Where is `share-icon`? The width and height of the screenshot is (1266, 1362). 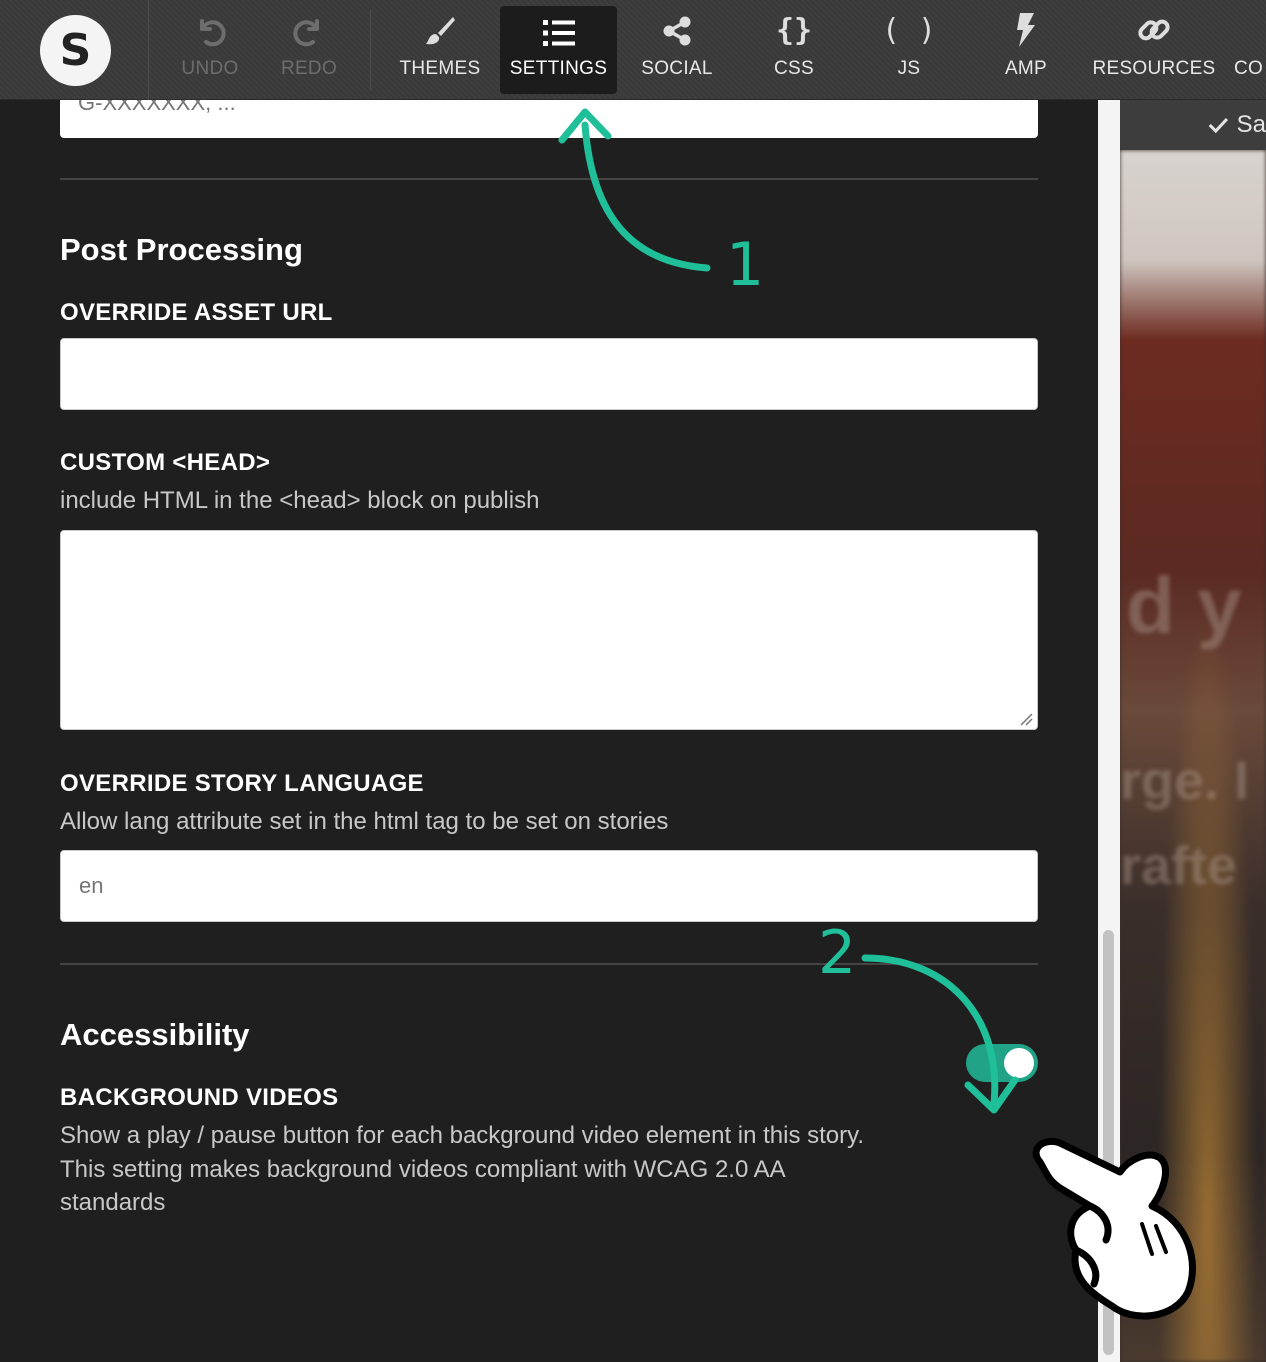
share-icon is located at coordinates (677, 29).